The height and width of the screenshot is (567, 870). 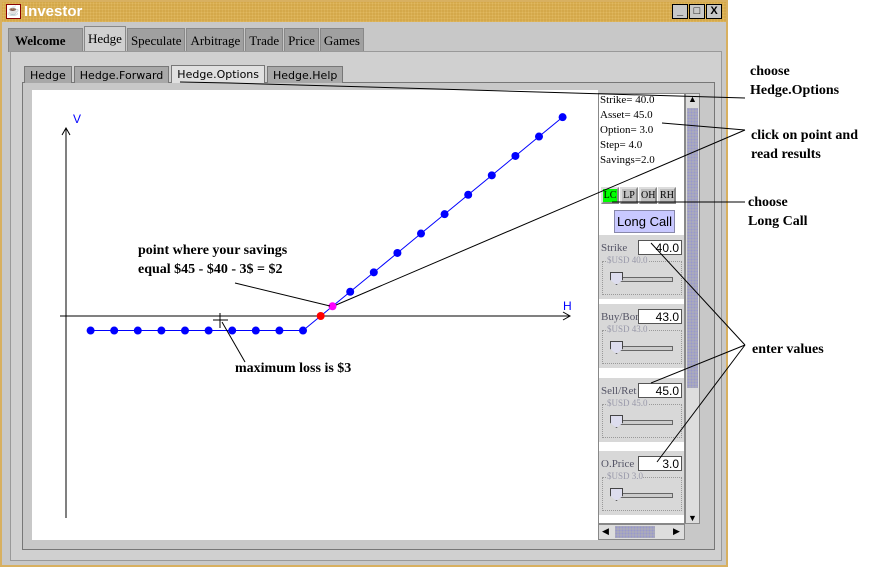 What do you see at coordinates (282, 294) in the screenshot?
I see `savings-pointer` at bounding box center [282, 294].